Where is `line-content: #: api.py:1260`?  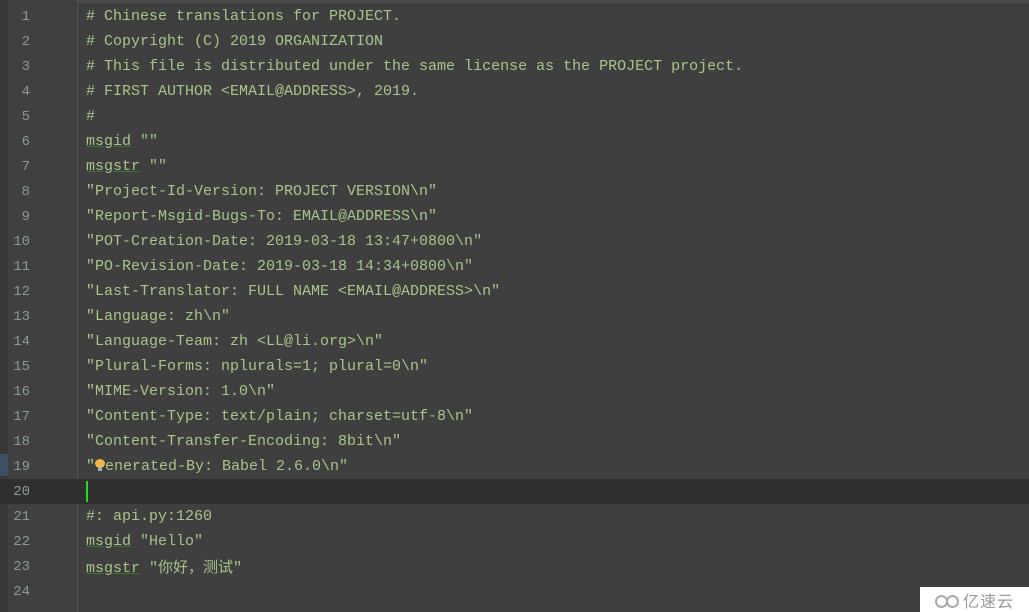
line-content: #: api.py:1260 is located at coordinates (149, 516).